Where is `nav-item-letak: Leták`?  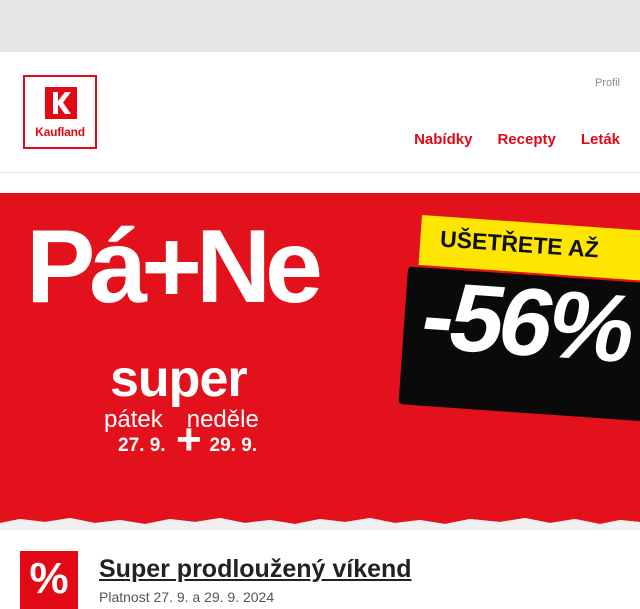
nav-item-letak: Leták is located at coordinates (600, 139).